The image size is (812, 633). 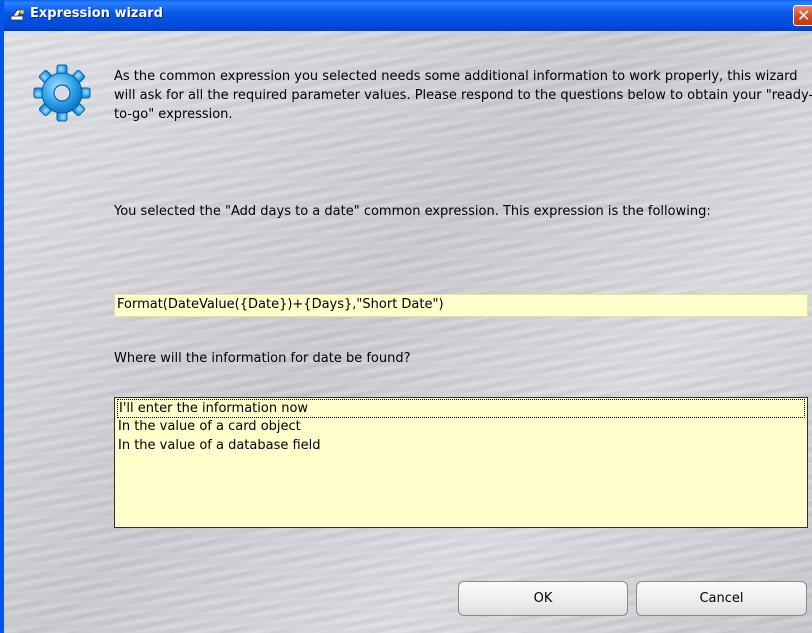 I want to click on title-bar: Expression wizard ✕, so click(x=408, y=15).